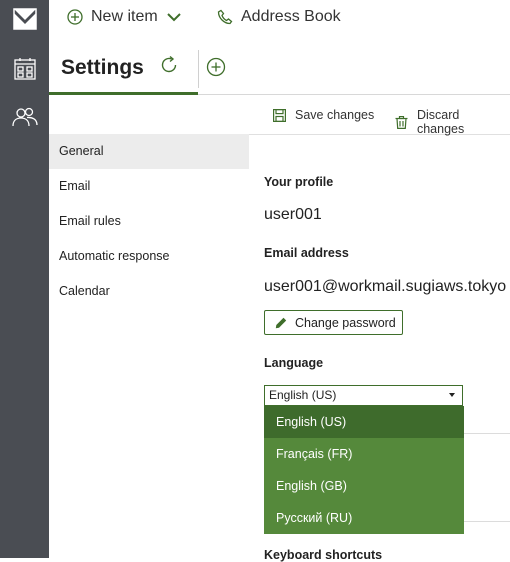  I want to click on change-password-button: Change password, so click(333, 322).